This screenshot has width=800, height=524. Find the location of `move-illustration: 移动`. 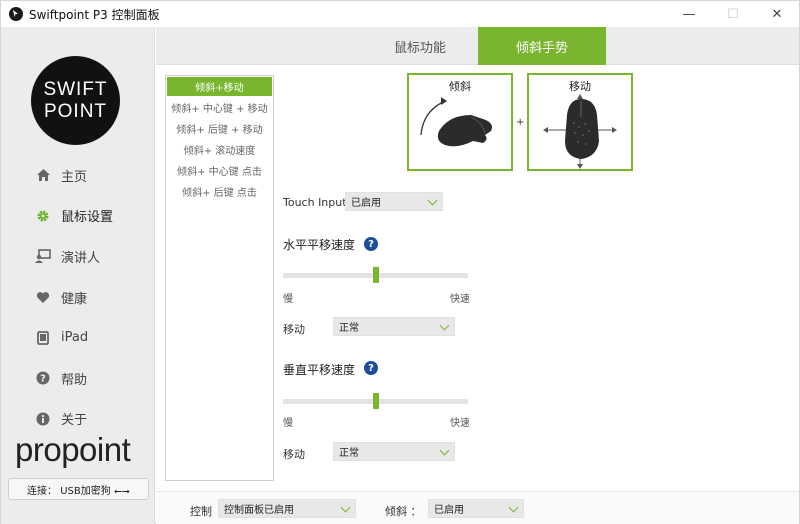

move-illustration: 移动 is located at coordinates (580, 122).